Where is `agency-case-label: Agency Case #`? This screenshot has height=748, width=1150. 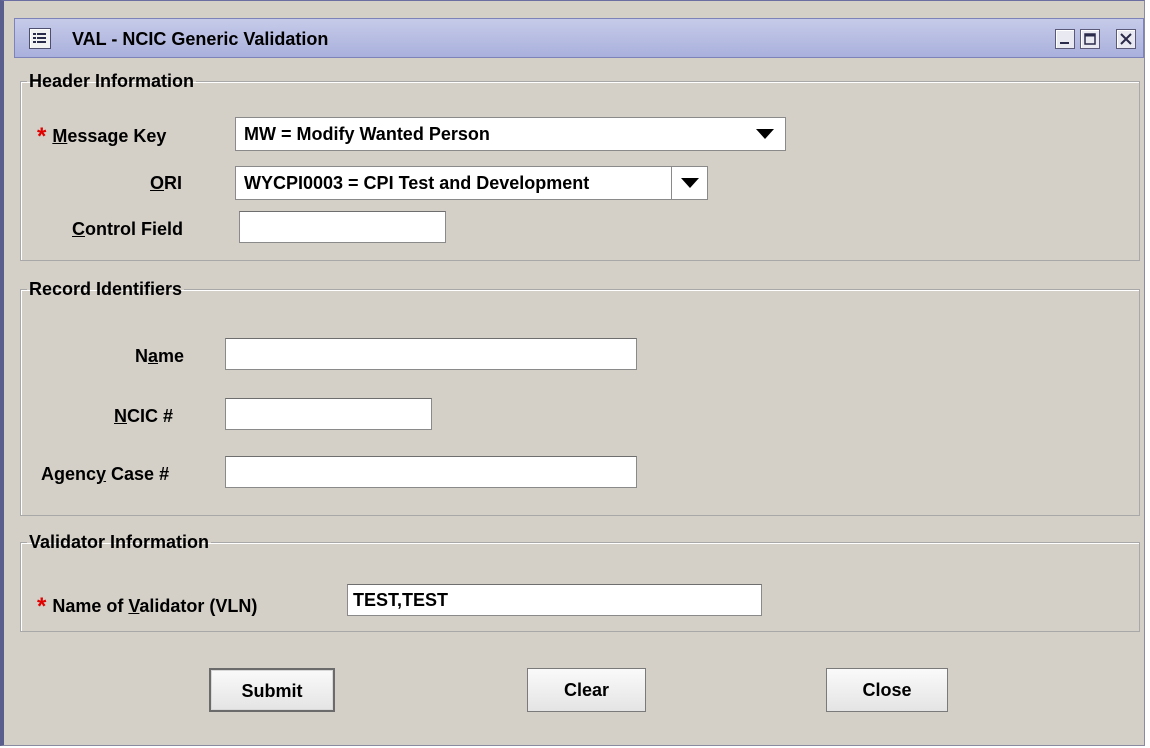 agency-case-label: Agency Case # is located at coordinates (105, 474).